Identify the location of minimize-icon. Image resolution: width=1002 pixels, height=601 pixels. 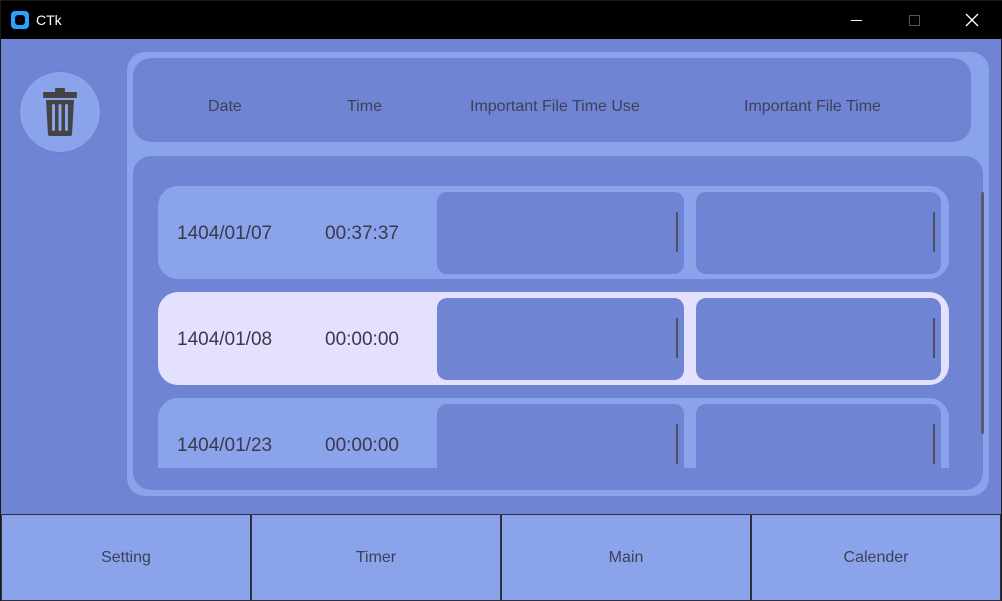
(856, 20).